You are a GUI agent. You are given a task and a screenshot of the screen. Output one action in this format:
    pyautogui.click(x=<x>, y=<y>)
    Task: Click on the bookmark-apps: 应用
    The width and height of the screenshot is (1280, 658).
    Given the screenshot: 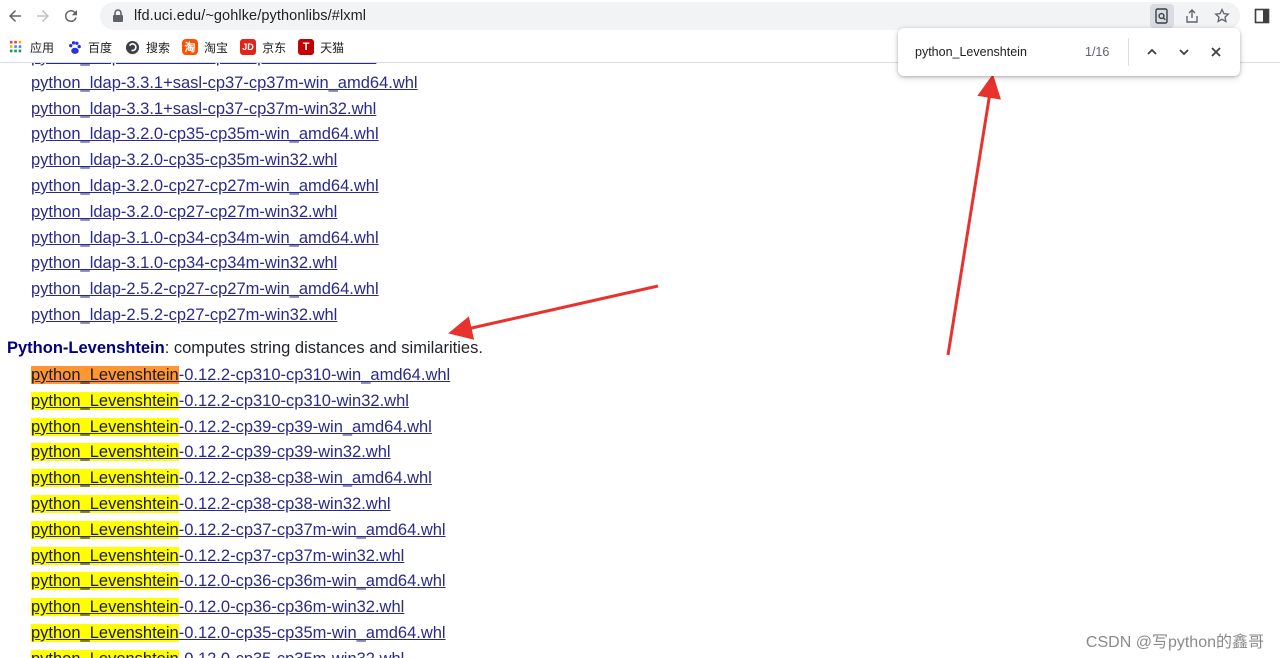 What is the action you would take?
    pyautogui.click(x=31, y=47)
    